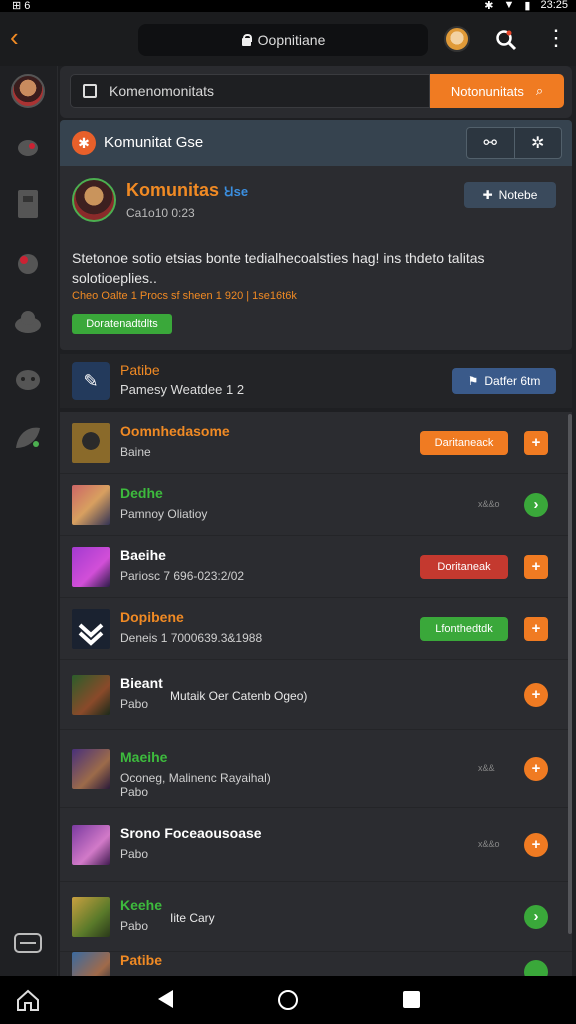 The height and width of the screenshot is (1024, 576). Describe the element at coordinates (291, 40) in the screenshot. I see `url-text: Oopnitiane` at that location.